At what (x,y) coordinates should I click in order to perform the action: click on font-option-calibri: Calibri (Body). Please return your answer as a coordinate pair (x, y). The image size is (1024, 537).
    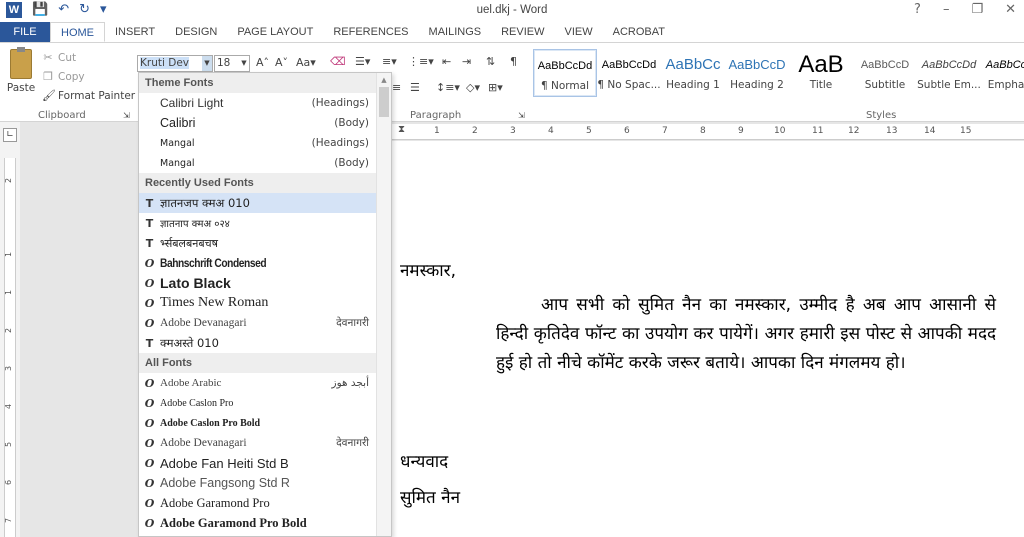
    Looking at the image, I should click on (265, 123).